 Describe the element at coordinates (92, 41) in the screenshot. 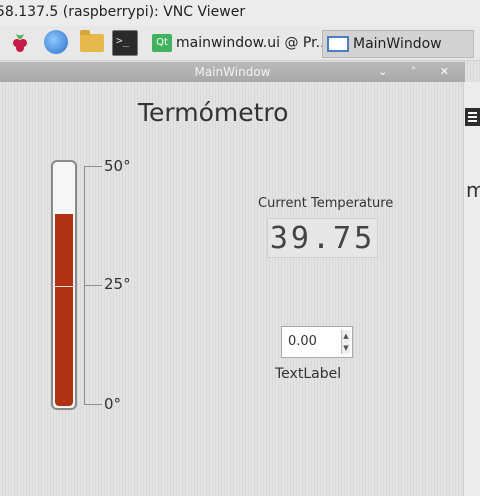

I see `file-manager-icon` at that location.